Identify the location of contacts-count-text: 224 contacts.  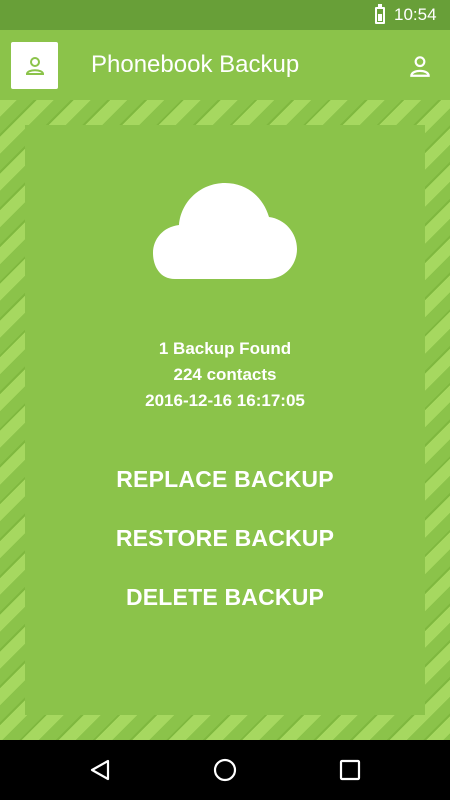
(225, 374).